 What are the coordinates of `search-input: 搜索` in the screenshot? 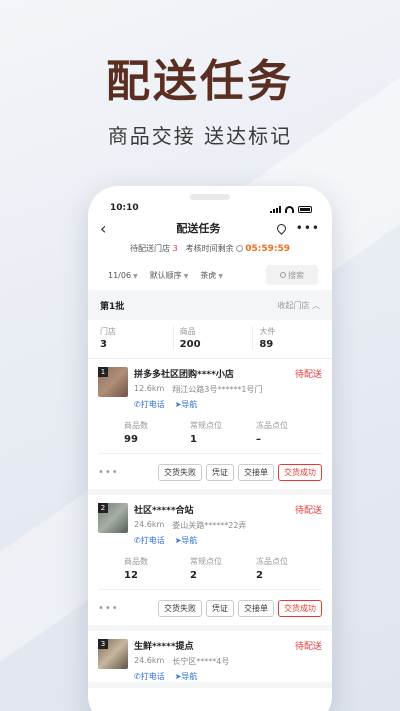 It's located at (292, 275).